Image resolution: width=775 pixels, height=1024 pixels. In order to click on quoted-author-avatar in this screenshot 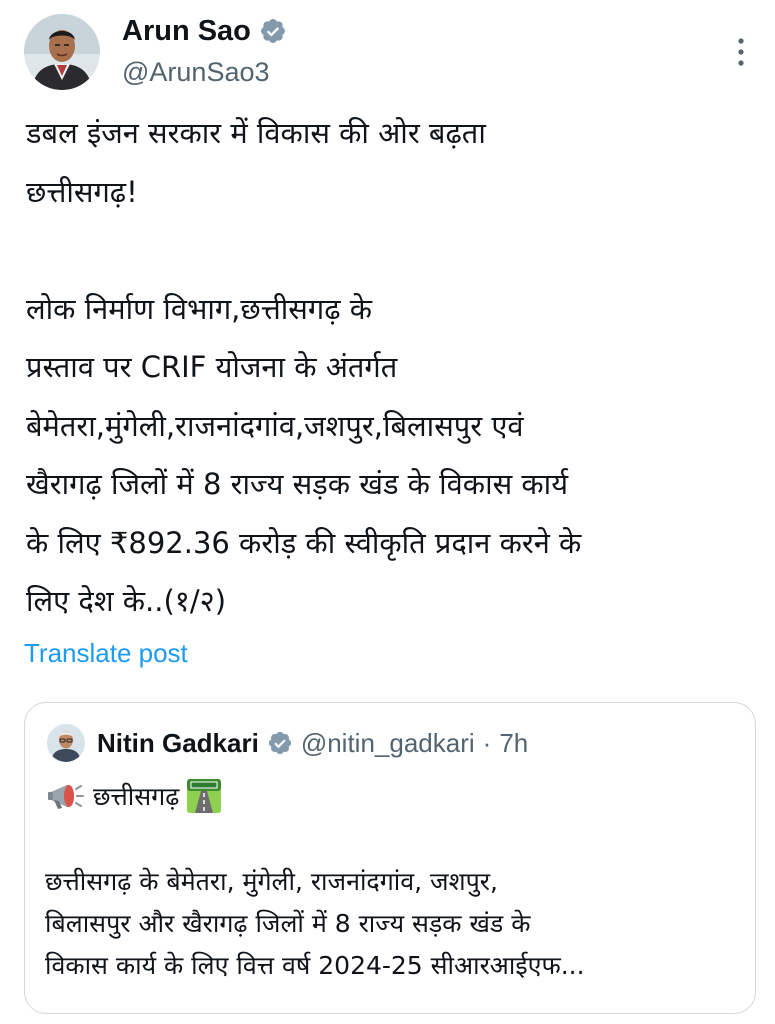, I will do `click(66, 743)`.